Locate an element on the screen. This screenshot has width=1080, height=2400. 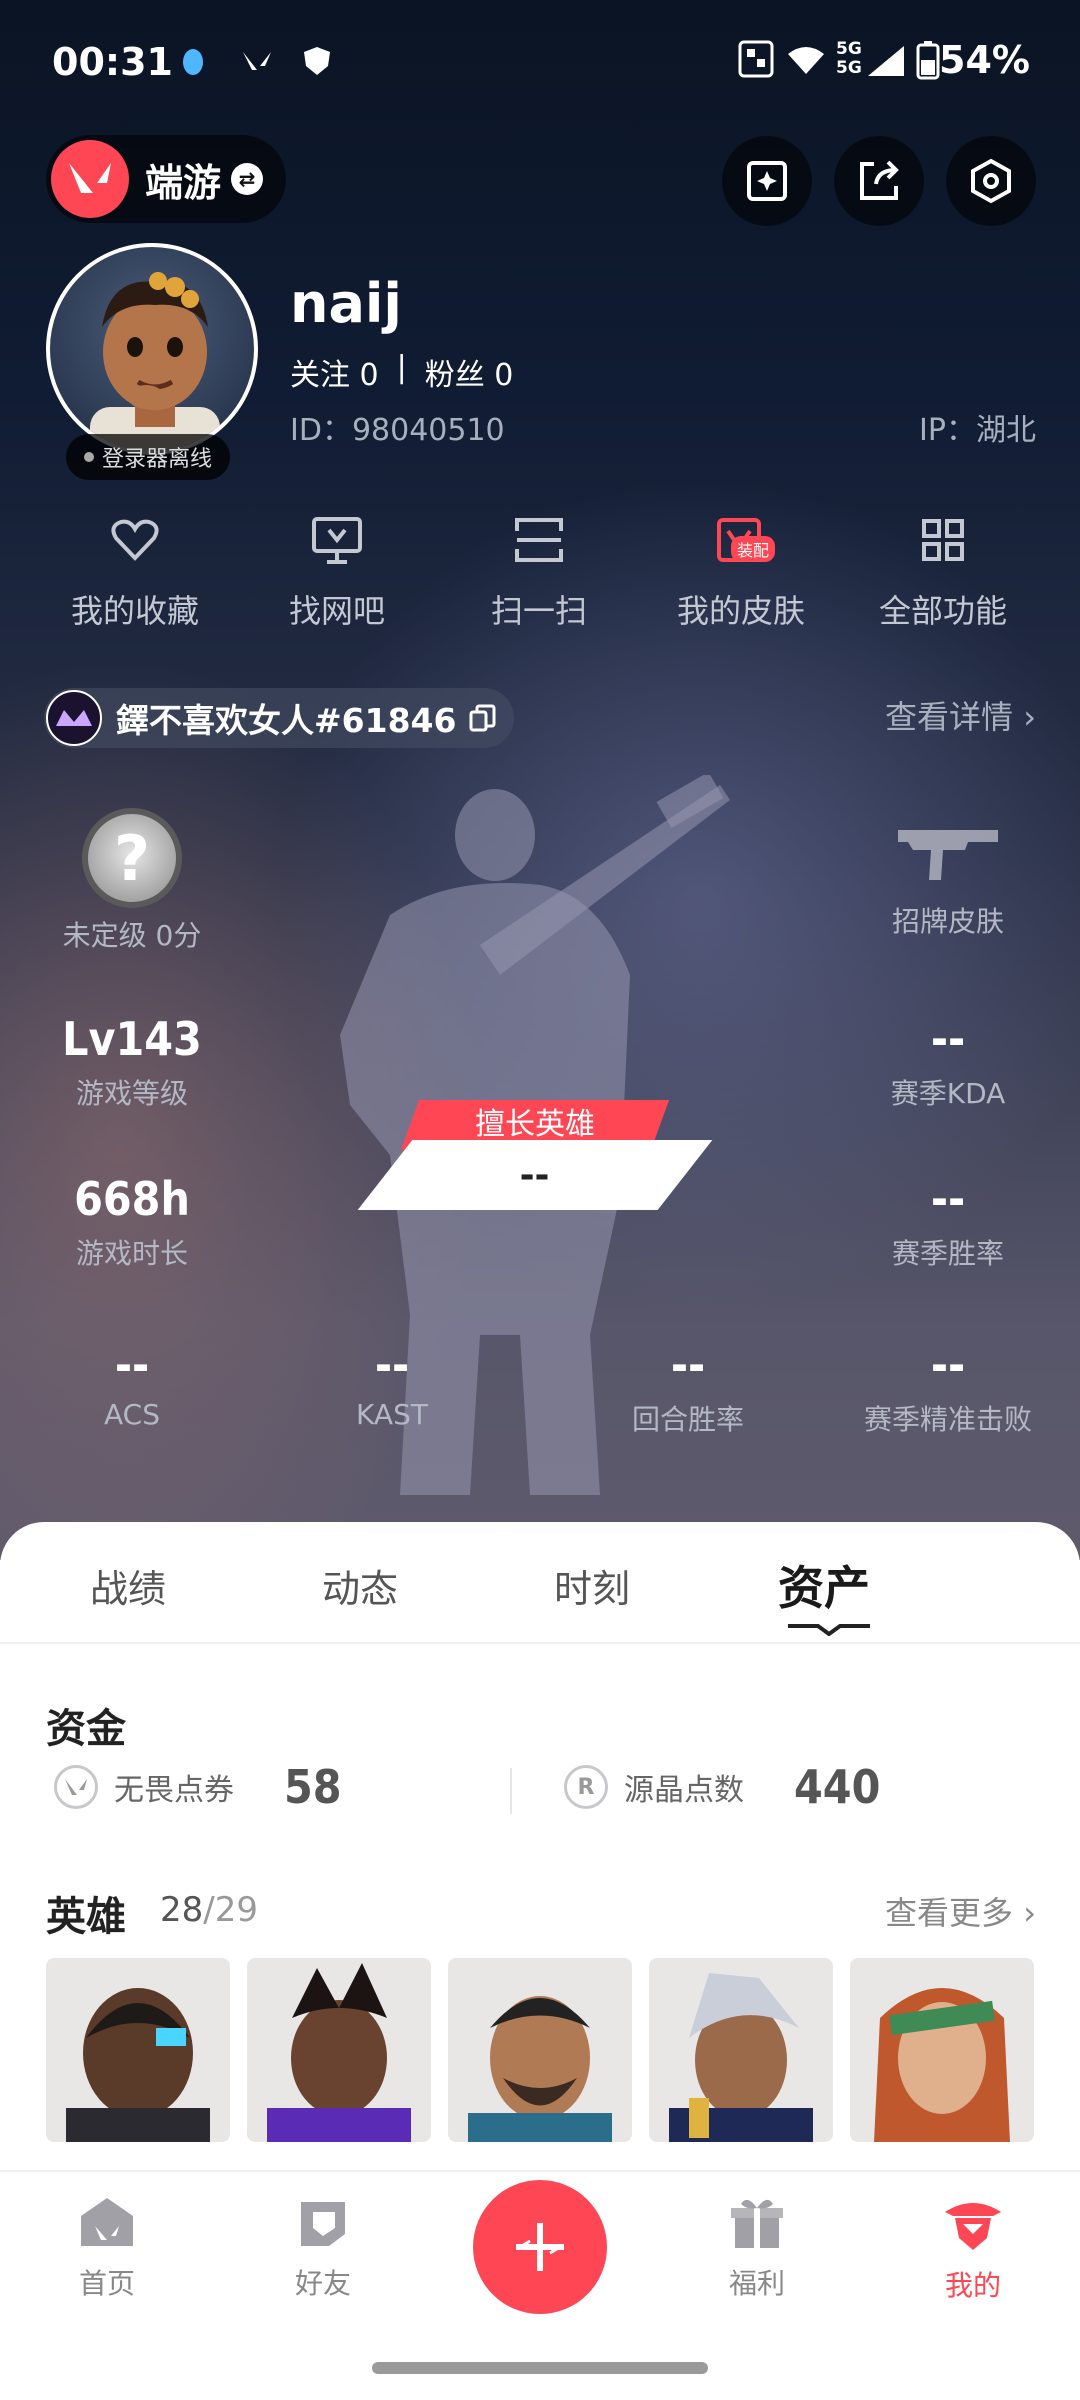
profile-icon is located at coordinates (973, 2226).